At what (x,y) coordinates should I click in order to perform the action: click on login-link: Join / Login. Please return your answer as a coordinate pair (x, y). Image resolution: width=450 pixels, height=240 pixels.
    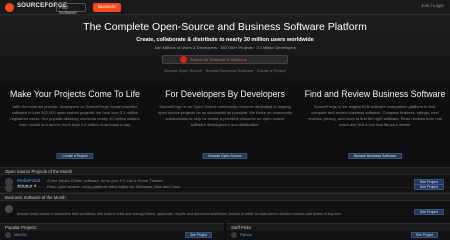
    Looking at the image, I should click on (432, 5).